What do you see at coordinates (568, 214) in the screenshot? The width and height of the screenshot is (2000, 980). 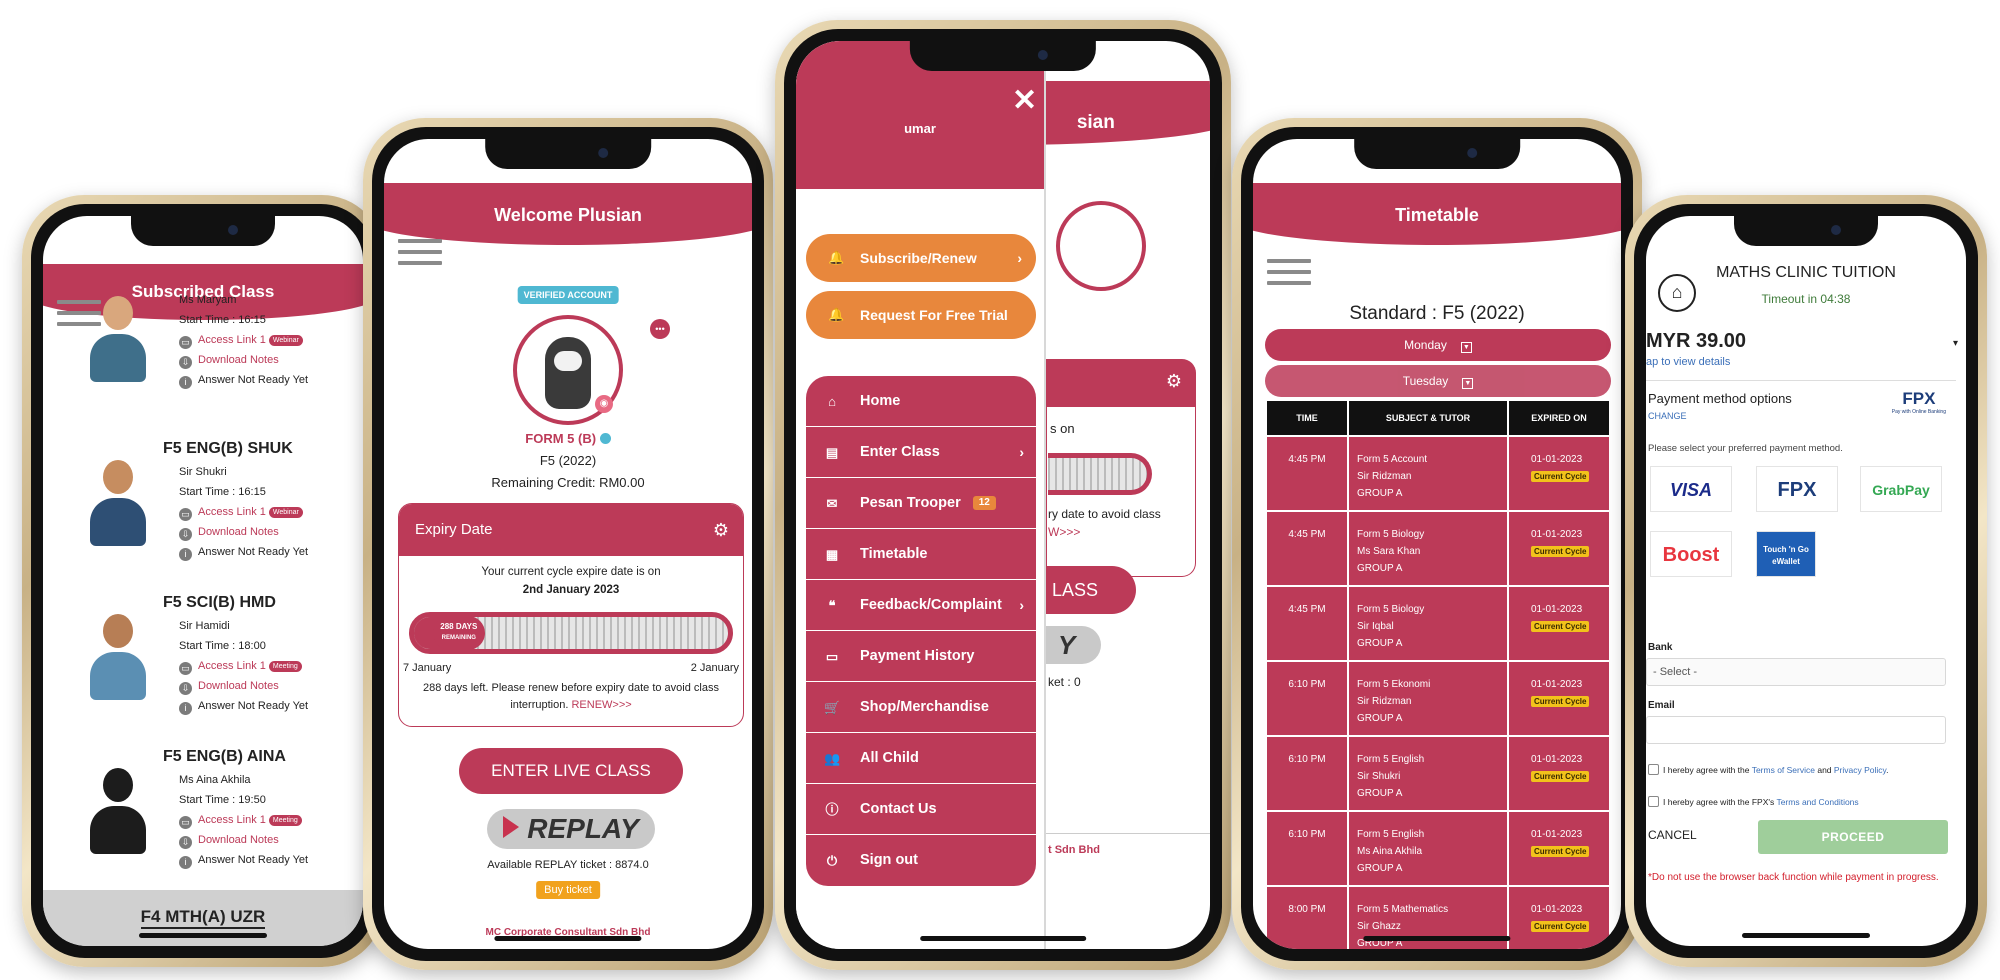 I see `page-title: Welcome Plusian` at bounding box center [568, 214].